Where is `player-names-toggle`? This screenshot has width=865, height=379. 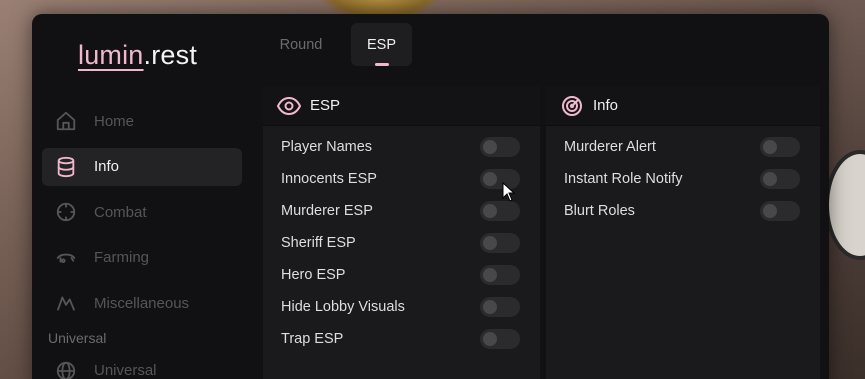
player-names-toggle is located at coordinates (500, 147).